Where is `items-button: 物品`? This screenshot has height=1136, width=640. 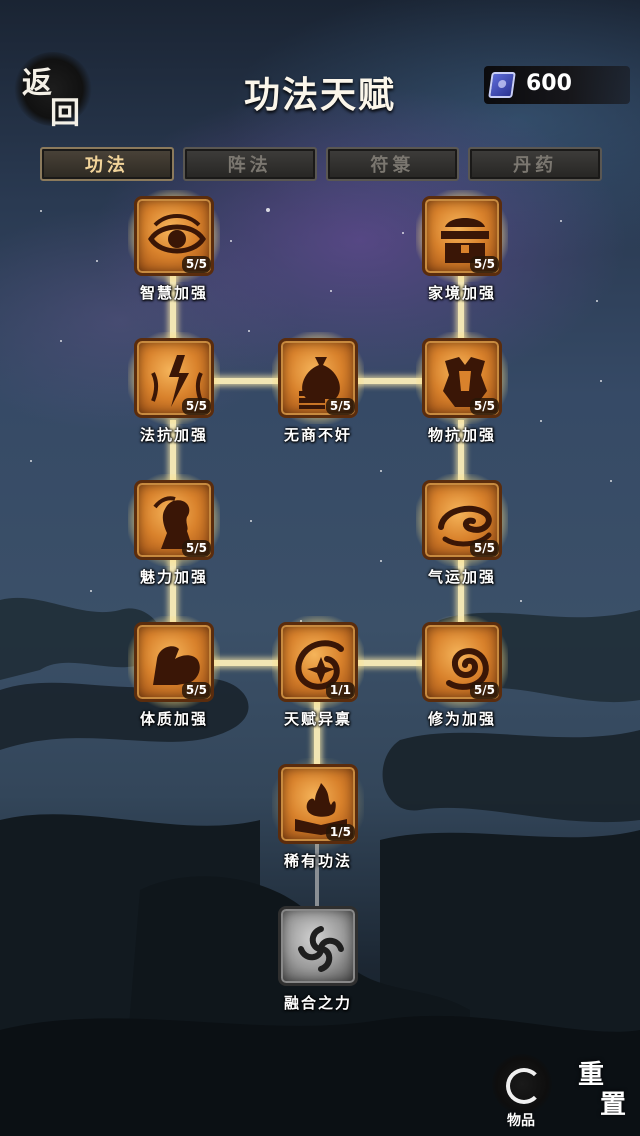
items-button: 物品 is located at coordinates (521, 1091).